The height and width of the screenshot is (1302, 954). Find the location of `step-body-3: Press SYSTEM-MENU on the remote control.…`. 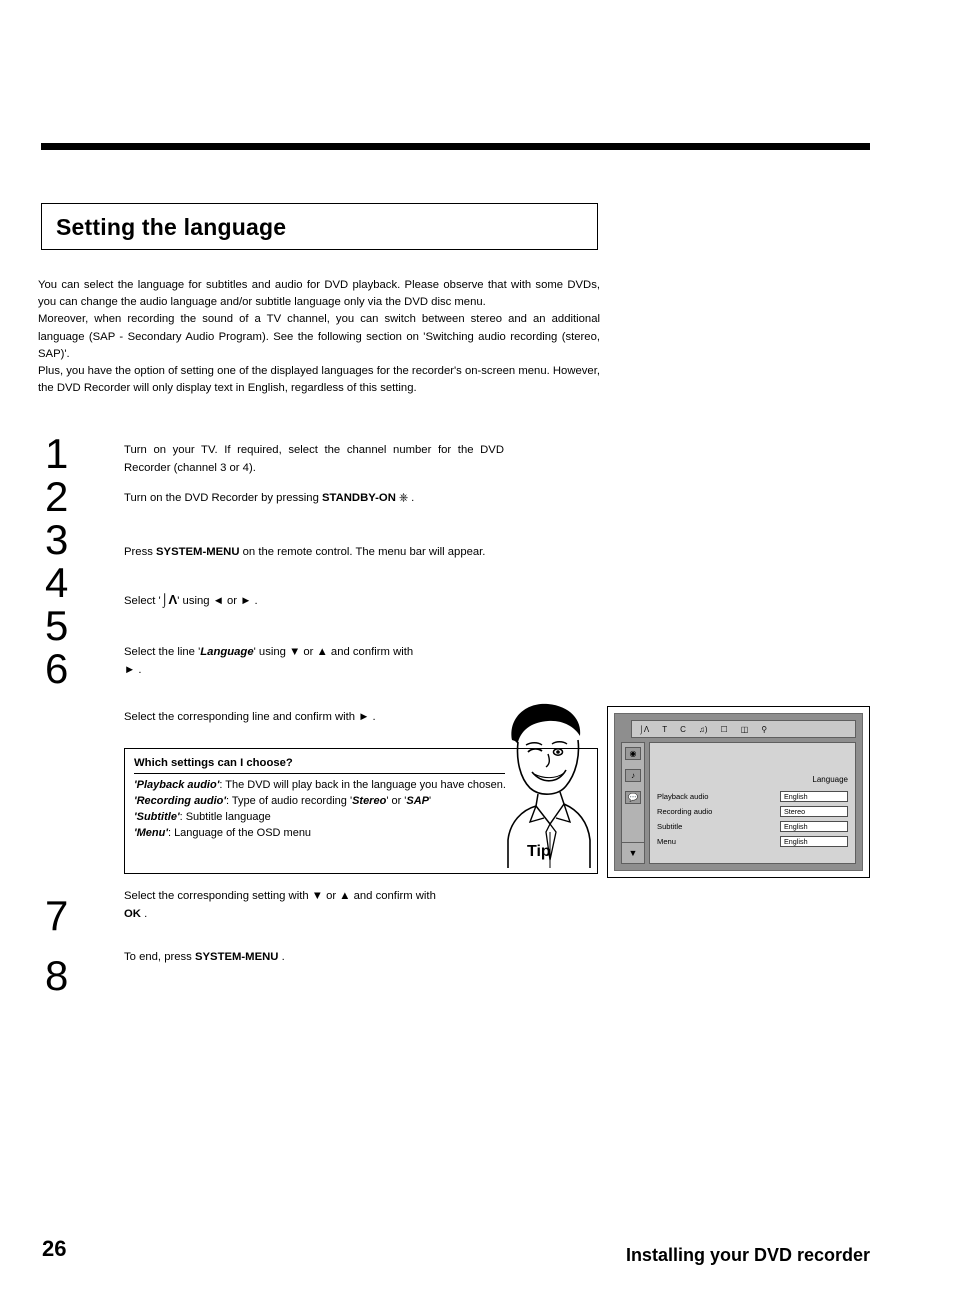

step-body-3: Press SYSTEM-MENU on the remote control.… is located at coordinates (314, 553).